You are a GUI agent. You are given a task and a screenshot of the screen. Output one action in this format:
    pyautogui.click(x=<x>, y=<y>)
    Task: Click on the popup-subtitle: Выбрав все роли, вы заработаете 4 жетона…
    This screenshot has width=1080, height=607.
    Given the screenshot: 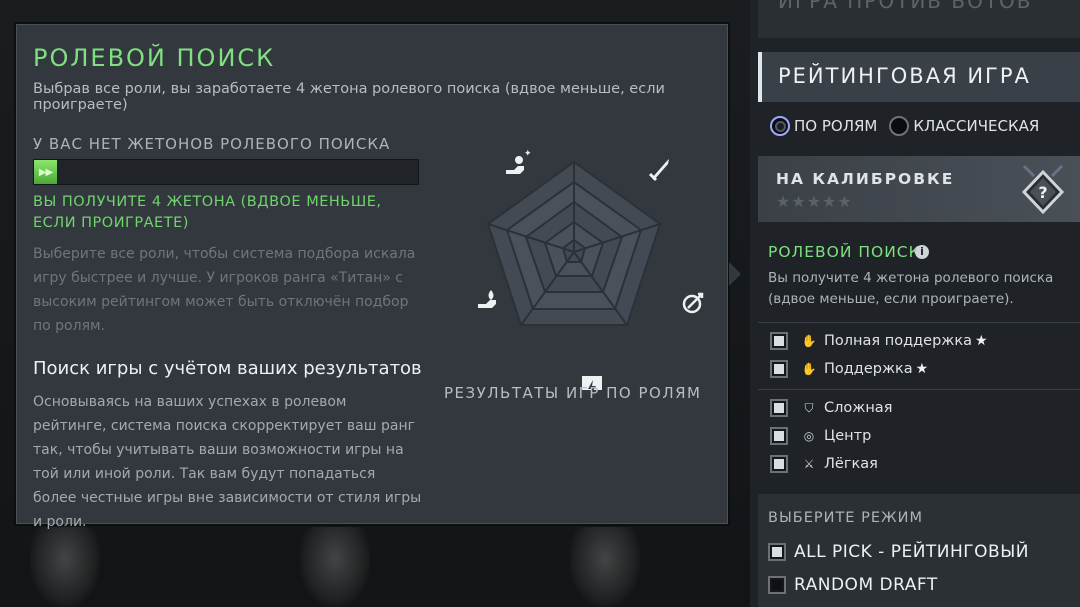 What is the action you would take?
    pyautogui.click(x=349, y=97)
    